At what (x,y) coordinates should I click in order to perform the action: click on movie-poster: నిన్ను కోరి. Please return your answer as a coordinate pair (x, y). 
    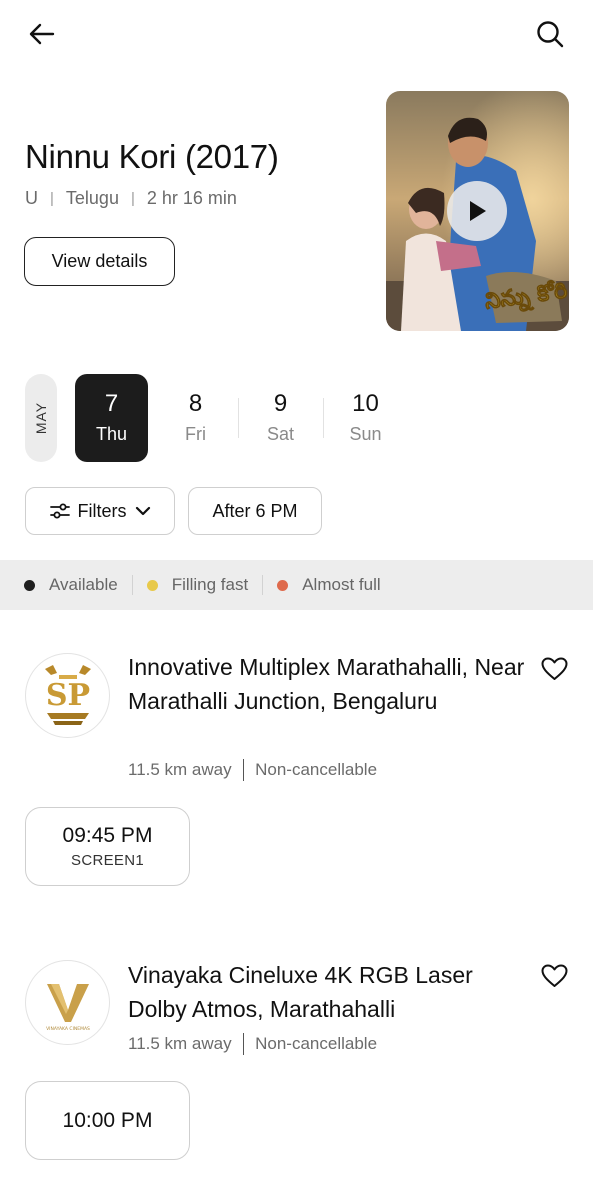
    Looking at the image, I should click on (477, 211).